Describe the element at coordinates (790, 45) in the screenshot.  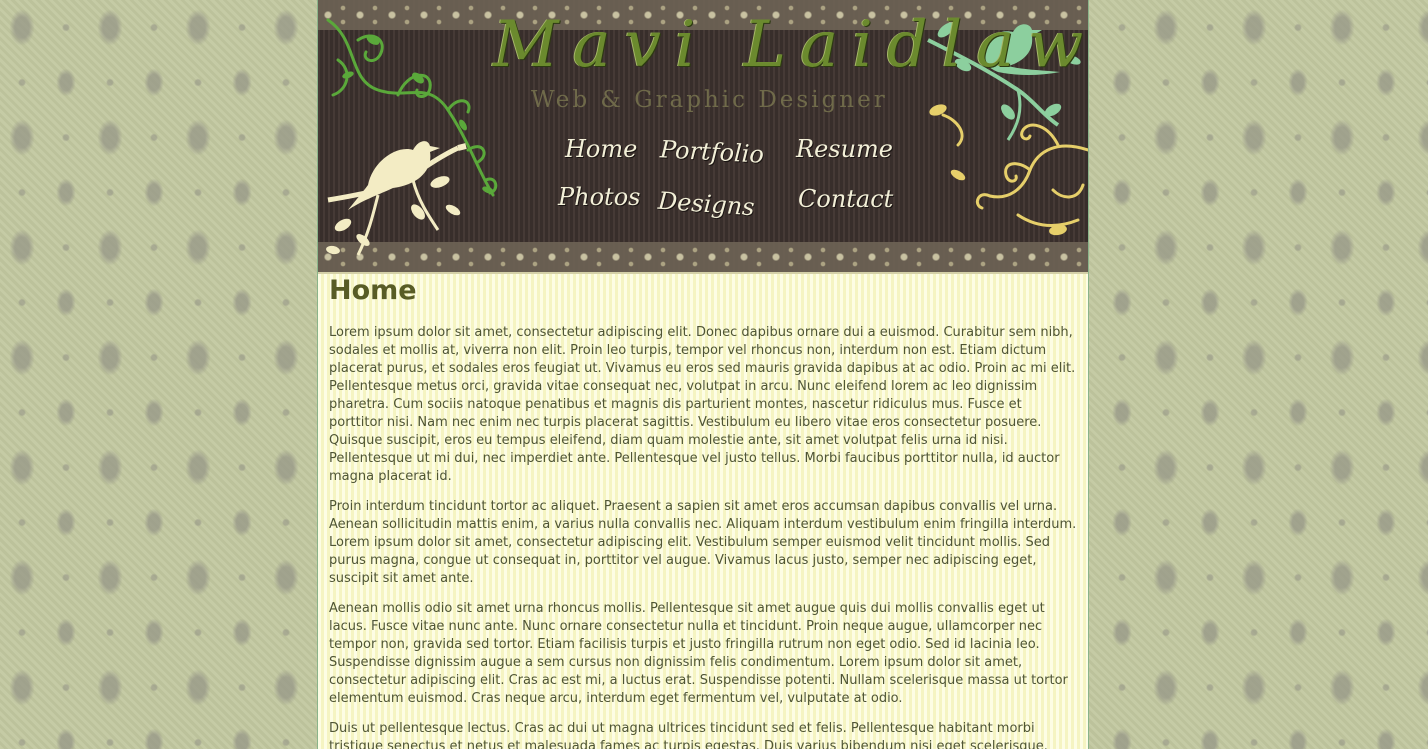
I see `brand-name: Mavi Laidlaw` at that location.